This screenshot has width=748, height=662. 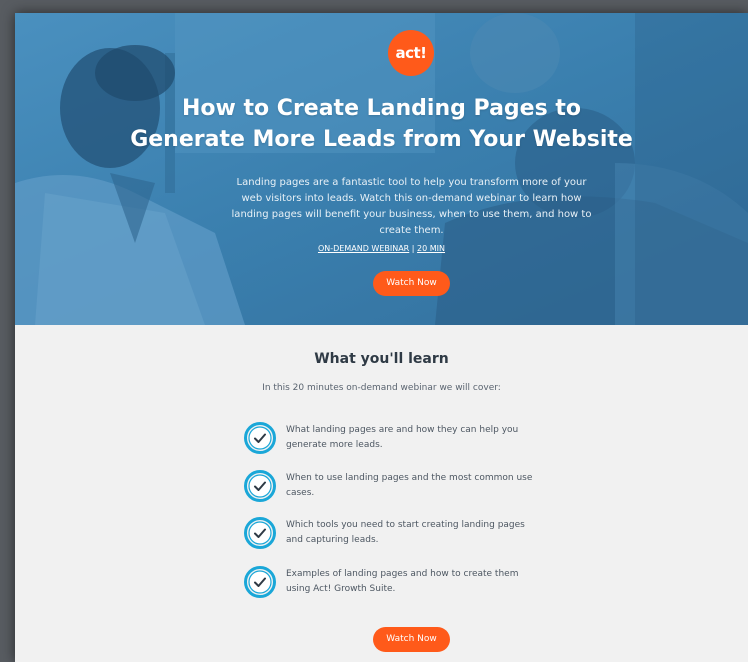 What do you see at coordinates (411, 639) in the screenshot?
I see `watch-now-button-bottom: Watch Now` at bounding box center [411, 639].